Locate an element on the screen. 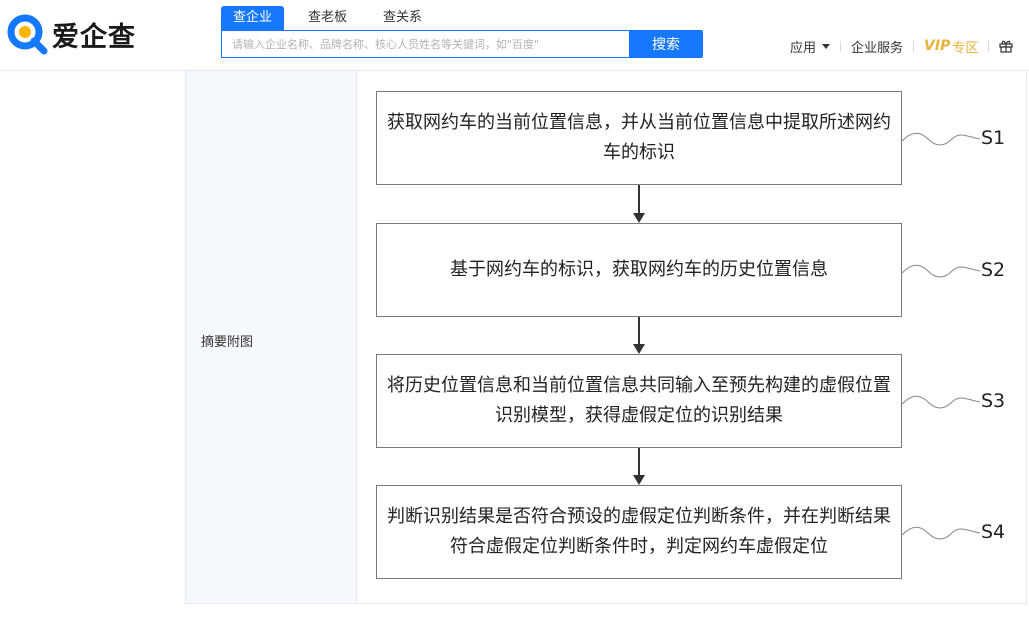  row-label: 摘要附图 is located at coordinates (227, 342).